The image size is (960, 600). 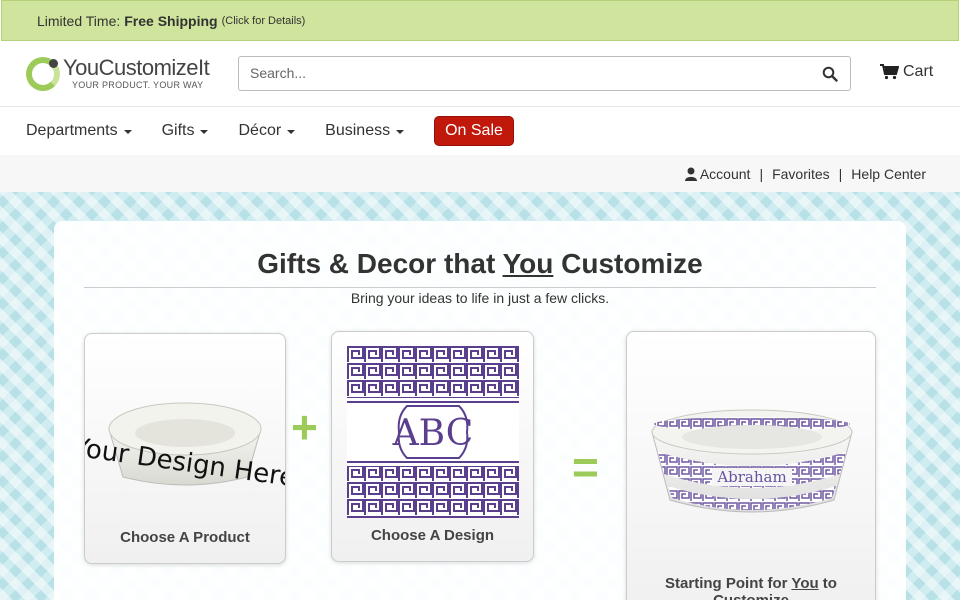 What do you see at coordinates (43, 74) in the screenshot?
I see `logo-ring-icon` at bounding box center [43, 74].